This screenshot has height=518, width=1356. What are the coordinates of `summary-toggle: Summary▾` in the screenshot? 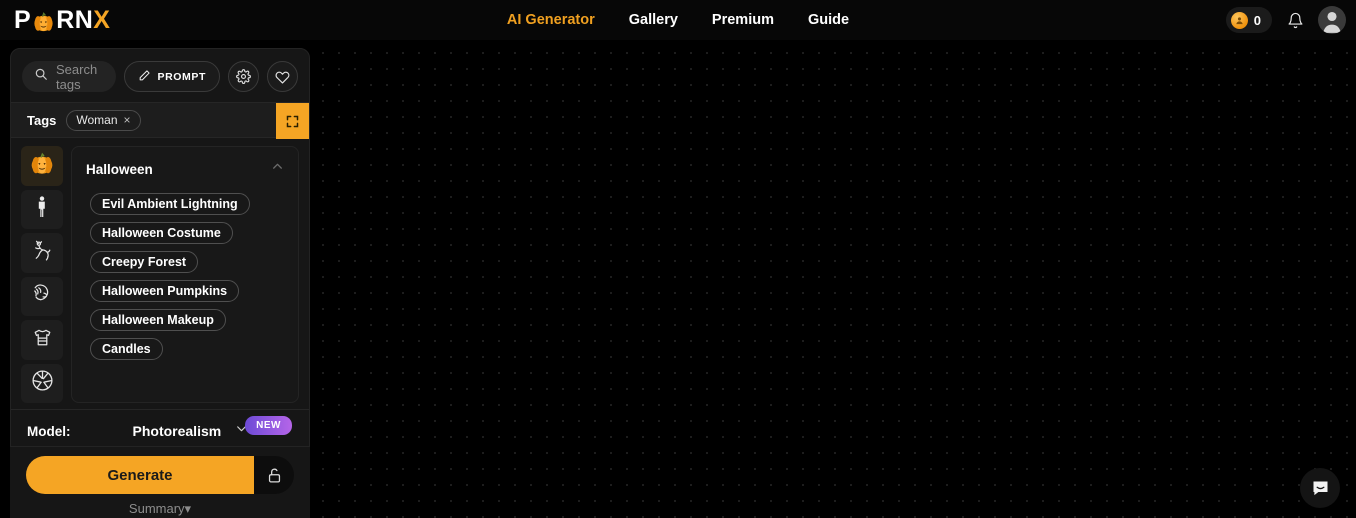 It's located at (160, 509).